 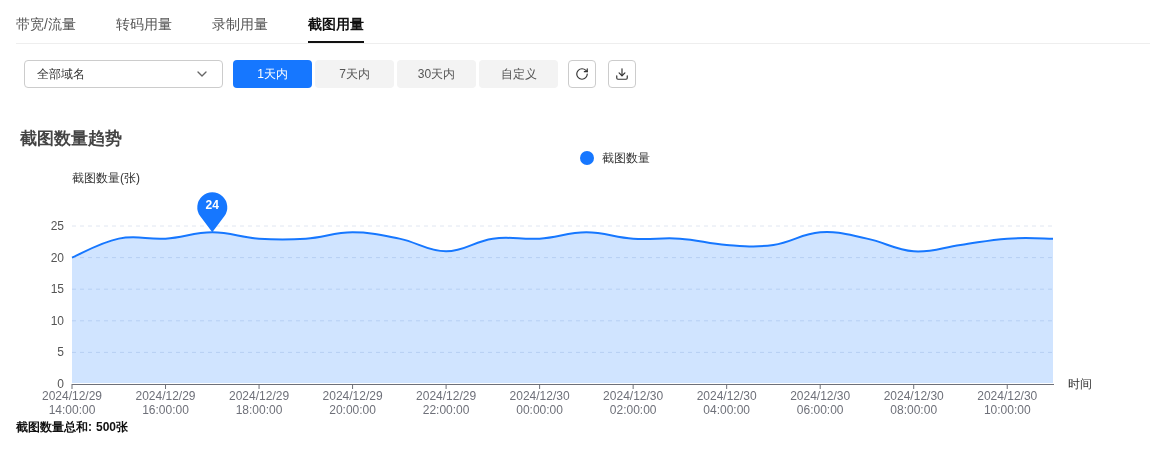 I want to click on tab: 转码用量, so click(x=143, y=28).